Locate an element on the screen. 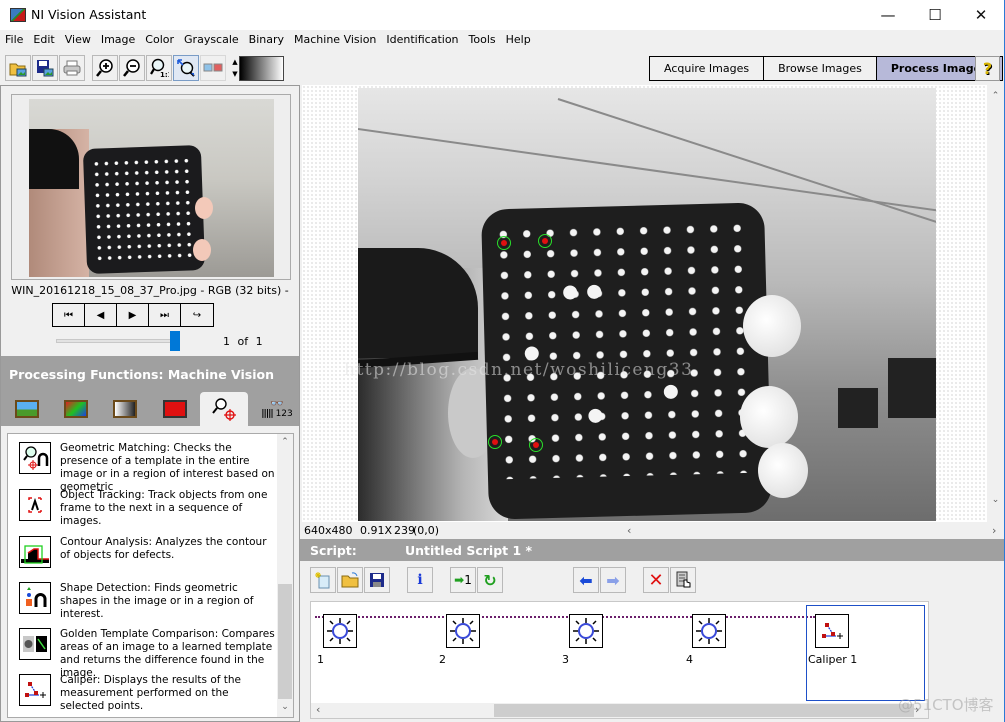 Image resolution: width=1005 pixels, height=722 pixels. script-header: Script: Untitled Script 1 * is located at coordinates (652, 550).